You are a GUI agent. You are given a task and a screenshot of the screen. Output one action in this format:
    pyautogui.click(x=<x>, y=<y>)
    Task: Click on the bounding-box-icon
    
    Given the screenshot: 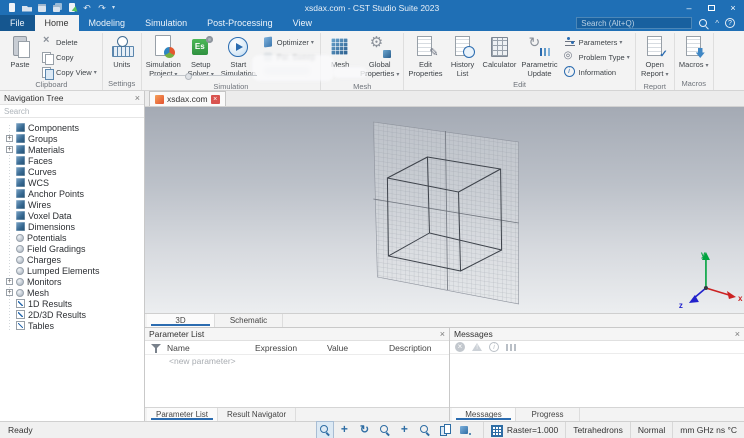 What is the action you would take?
    pyautogui.click(x=465, y=430)
    